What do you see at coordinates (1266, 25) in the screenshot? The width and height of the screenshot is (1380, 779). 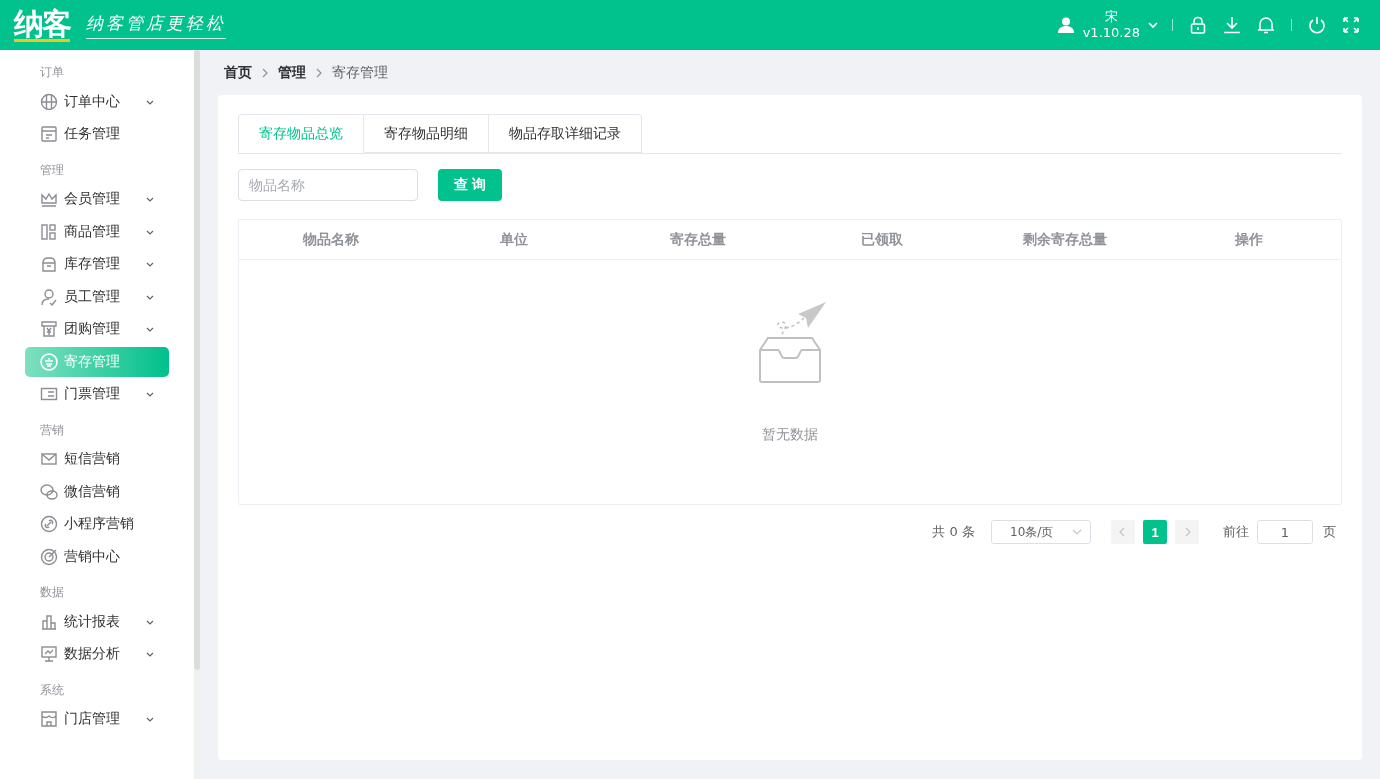 I see `bell-icon` at bounding box center [1266, 25].